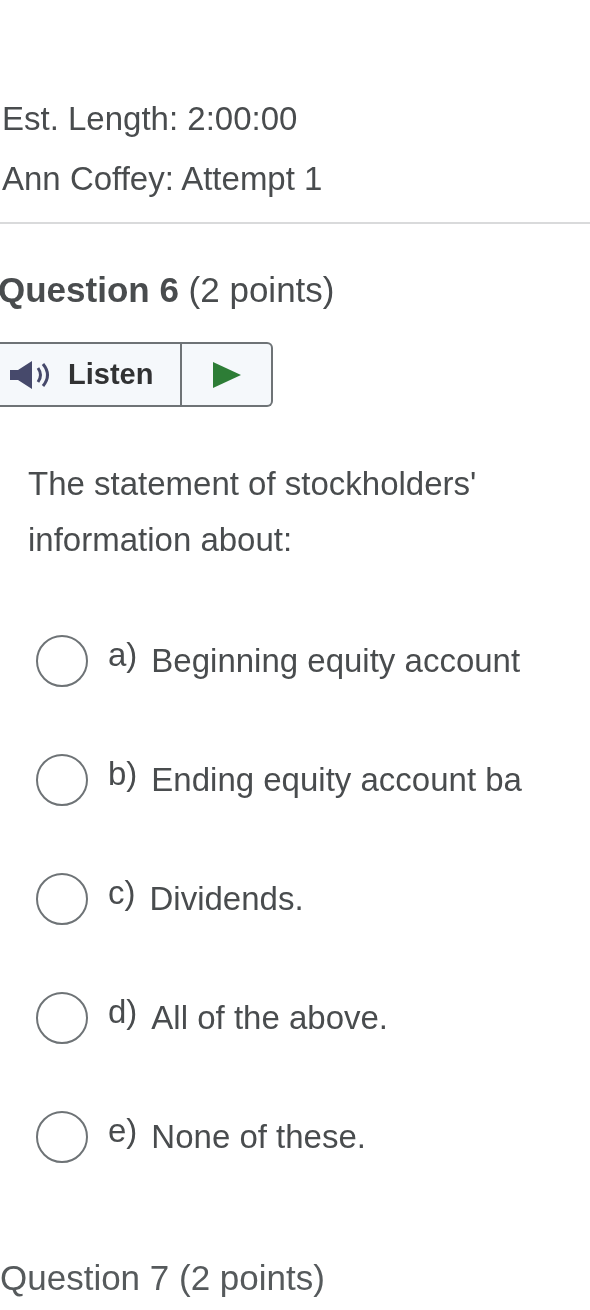 Image resolution: width=590 pixels, height=1310 pixels. What do you see at coordinates (168, 290) in the screenshot?
I see `question-title: Question 6 (2 points)` at bounding box center [168, 290].